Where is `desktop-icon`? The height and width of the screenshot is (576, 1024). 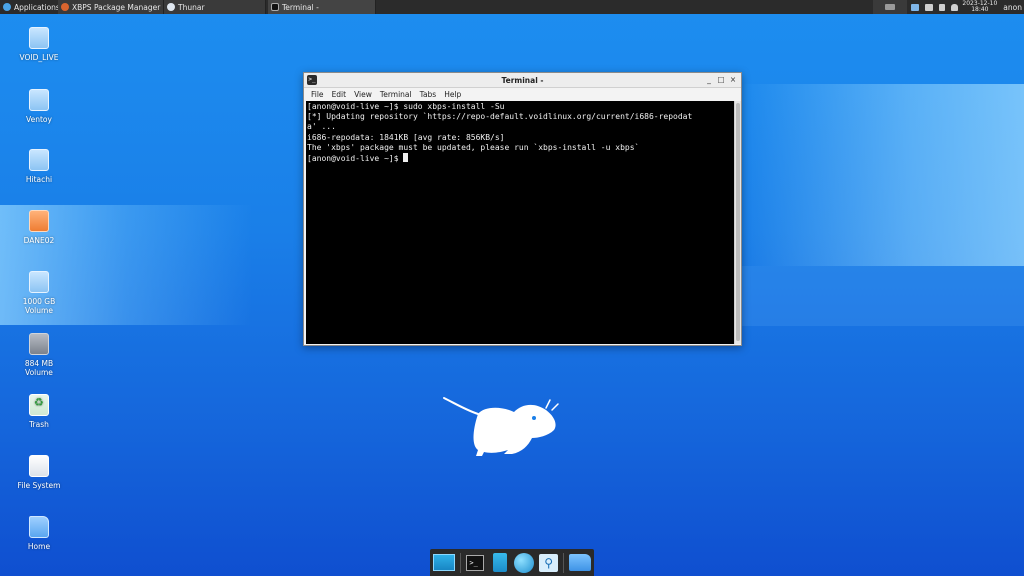
desktop-icon is located at coordinates (444, 562).